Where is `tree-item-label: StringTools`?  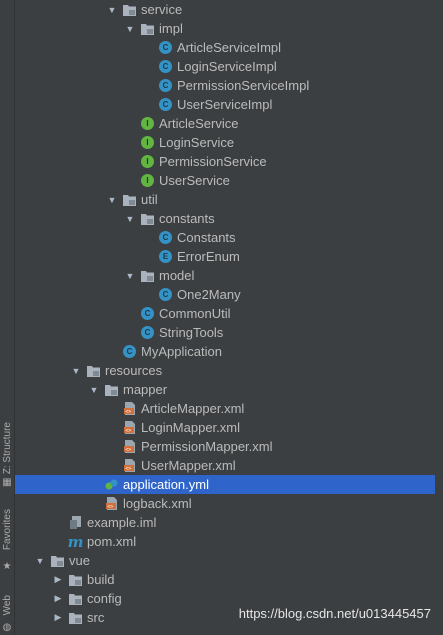
tree-item-label: StringTools is located at coordinates (191, 332).